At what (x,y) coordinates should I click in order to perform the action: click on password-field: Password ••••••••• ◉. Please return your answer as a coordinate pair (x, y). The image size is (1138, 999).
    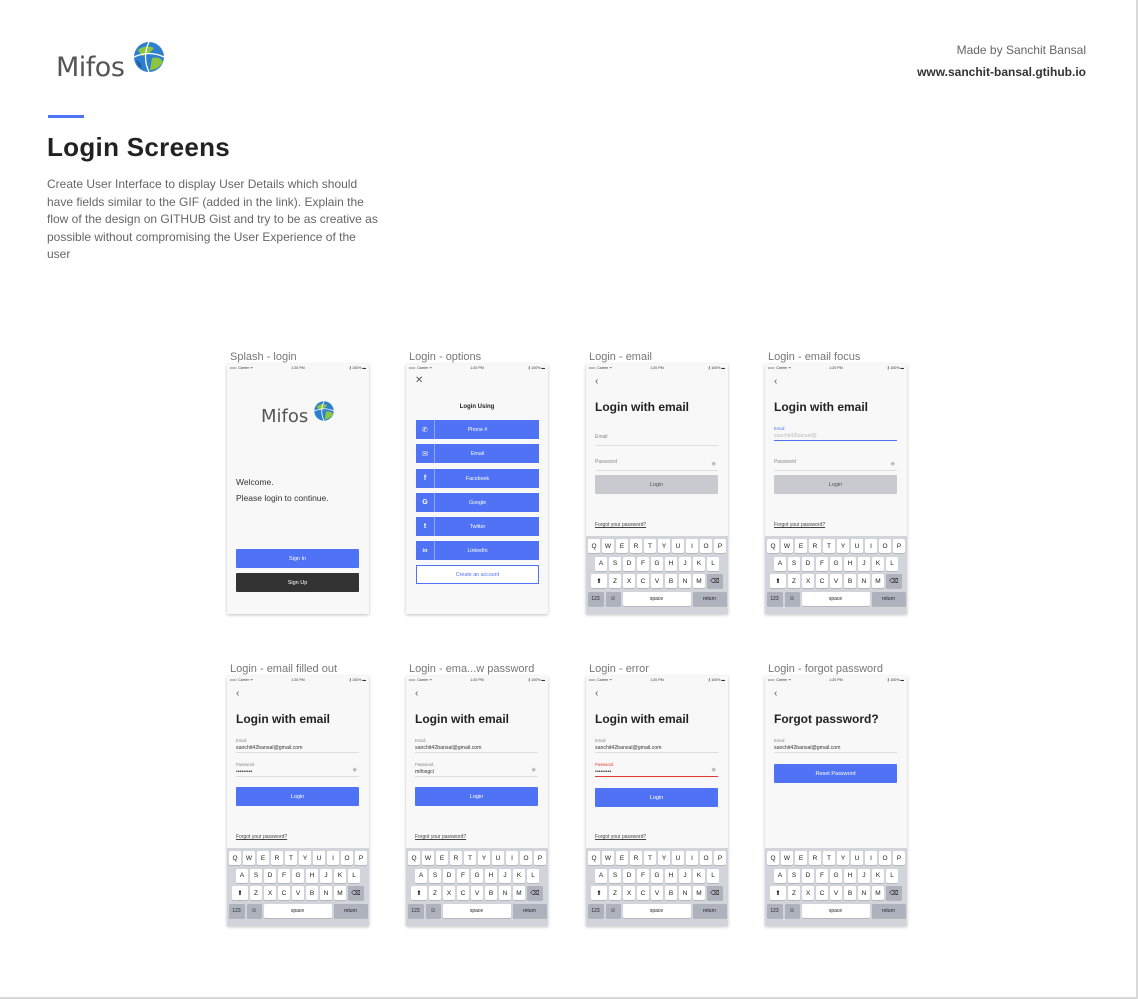
    Looking at the image, I should click on (297, 769).